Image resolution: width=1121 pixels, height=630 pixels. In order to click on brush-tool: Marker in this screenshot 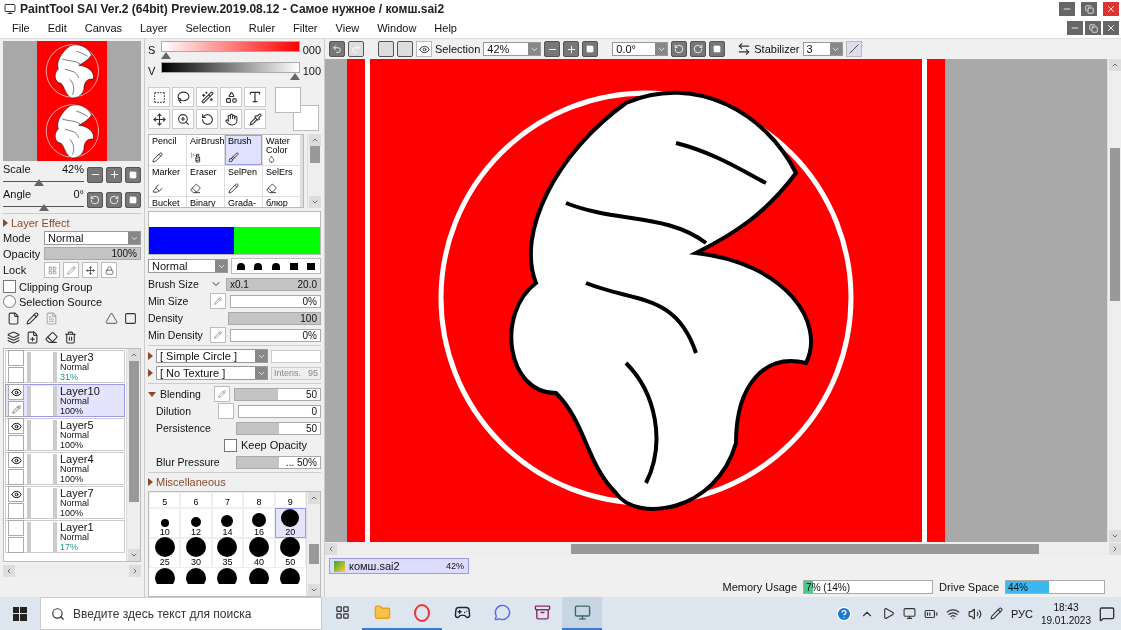, I will do `click(167, 181)`.